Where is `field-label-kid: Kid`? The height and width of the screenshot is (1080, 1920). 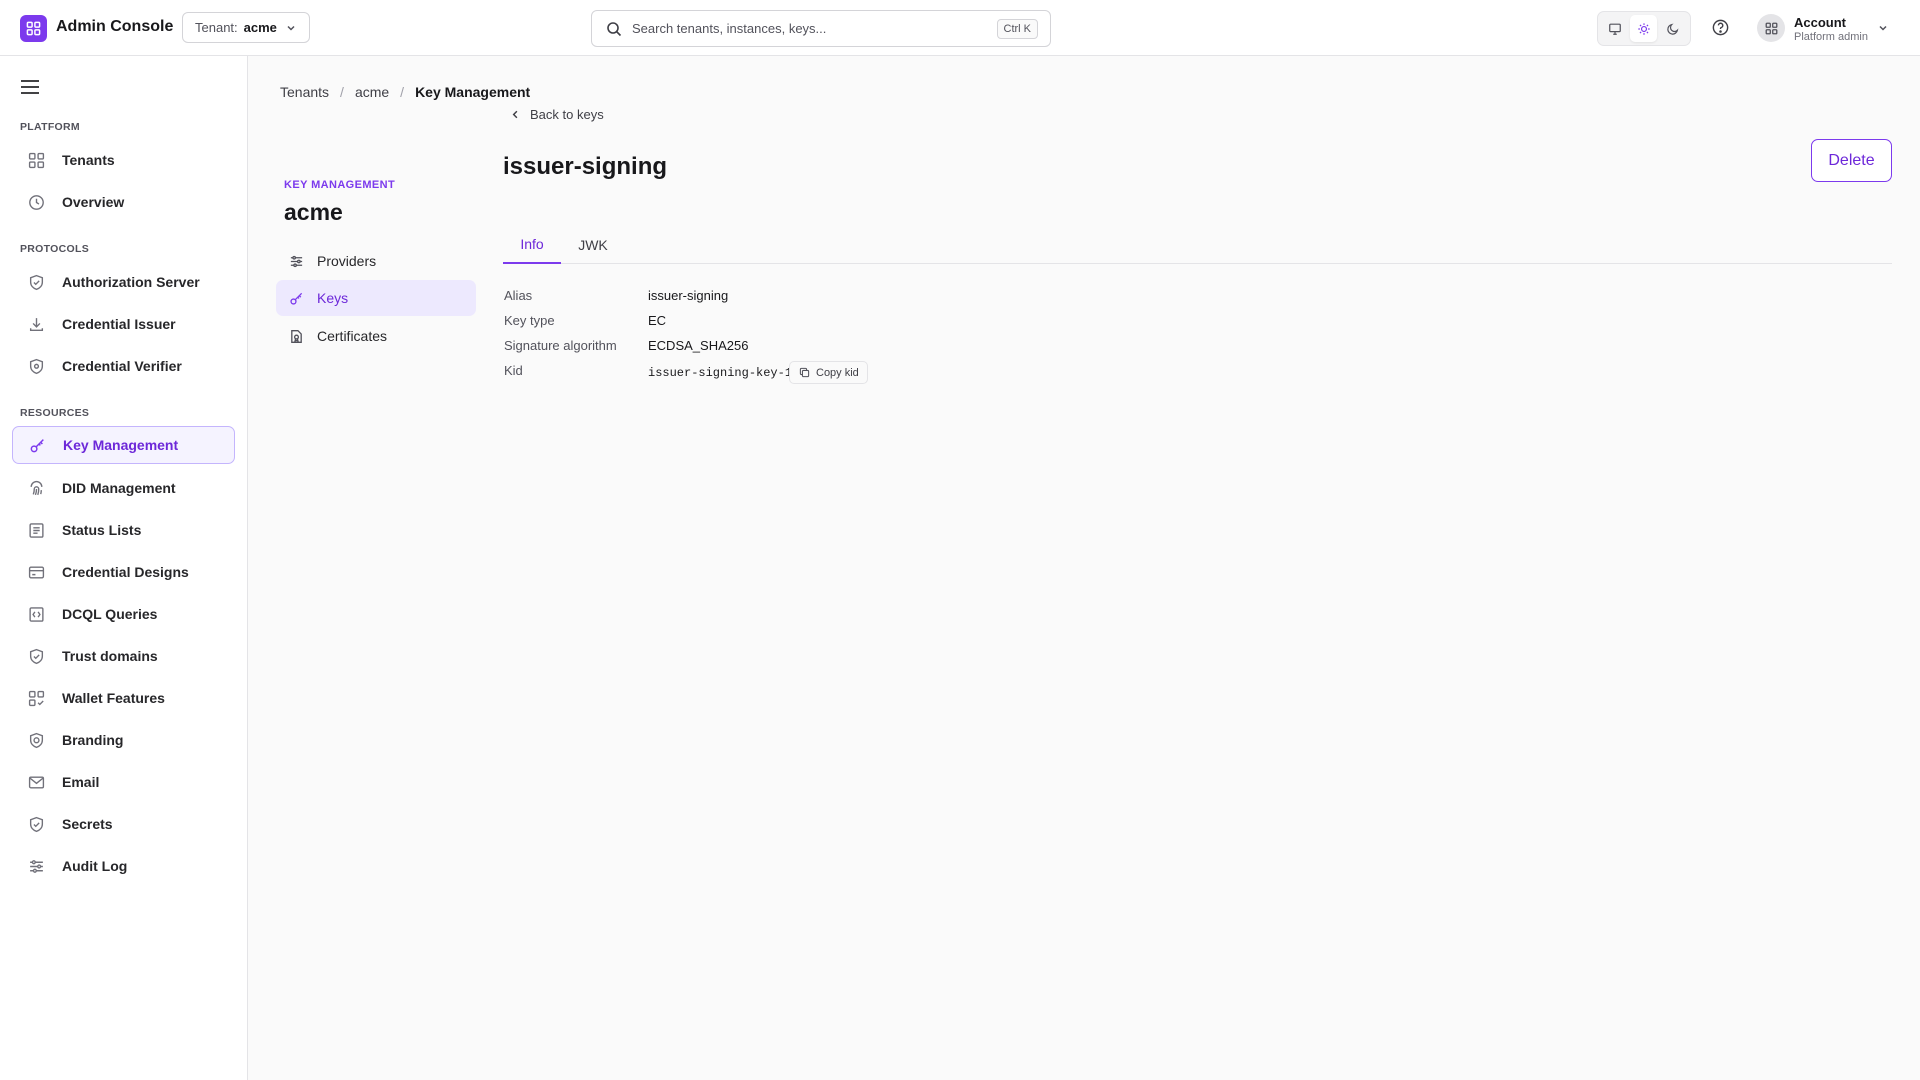 field-label-kid: Kid is located at coordinates (513, 370).